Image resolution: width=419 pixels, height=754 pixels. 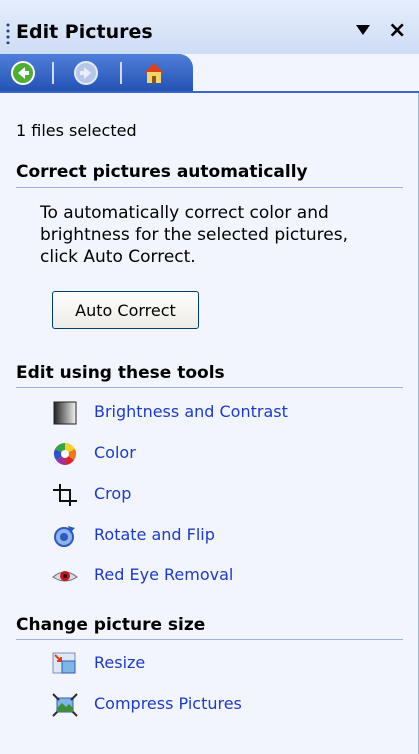 What do you see at coordinates (65, 413) in the screenshot?
I see `brightness-contrast-icon` at bounding box center [65, 413].